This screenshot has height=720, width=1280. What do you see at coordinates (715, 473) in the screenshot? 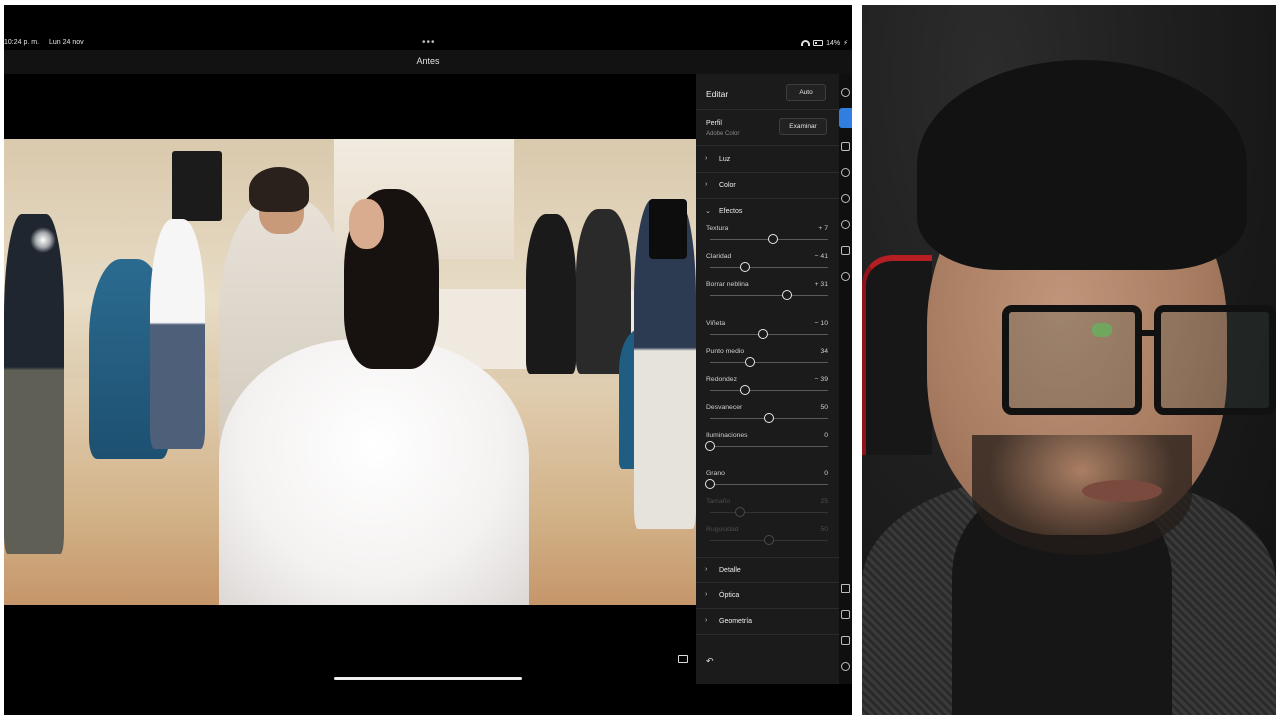
I see `slider-label: Grano` at bounding box center [715, 473].